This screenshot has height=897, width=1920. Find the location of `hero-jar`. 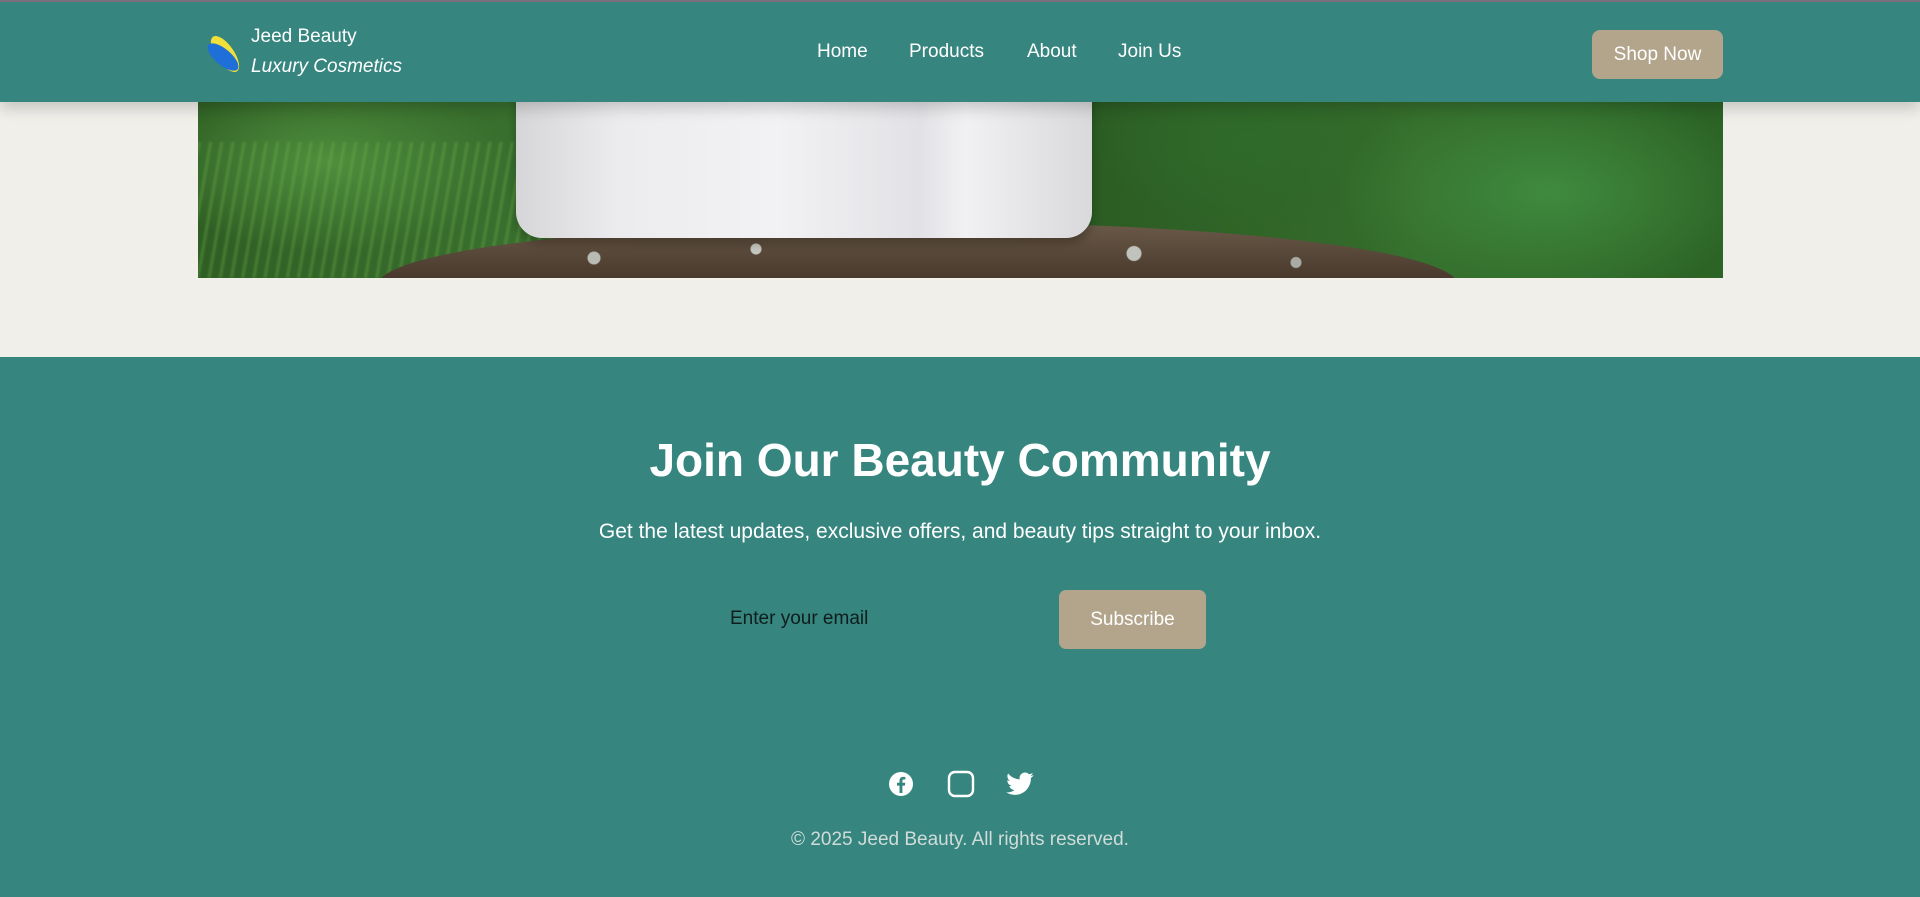

hero-jar is located at coordinates (804, 170).